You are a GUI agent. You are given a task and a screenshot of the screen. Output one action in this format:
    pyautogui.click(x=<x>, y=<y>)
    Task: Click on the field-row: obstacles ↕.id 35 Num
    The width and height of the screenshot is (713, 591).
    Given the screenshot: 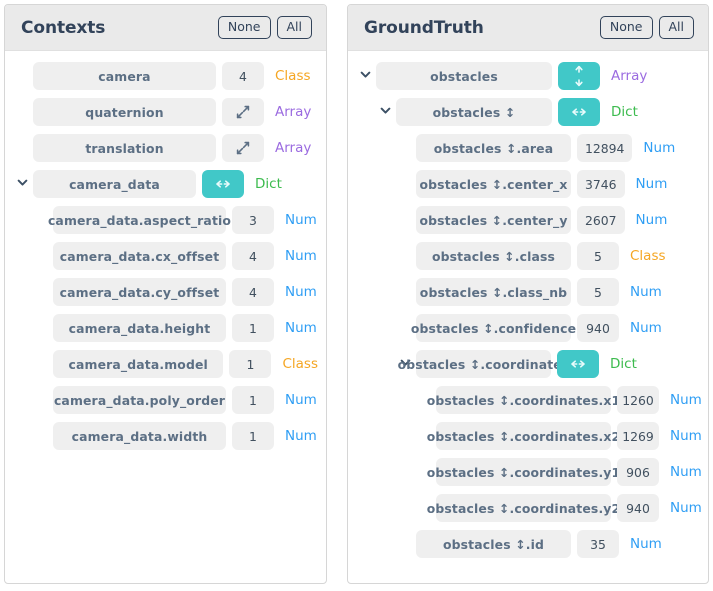 What is the action you would take?
    pyautogui.click(x=528, y=544)
    